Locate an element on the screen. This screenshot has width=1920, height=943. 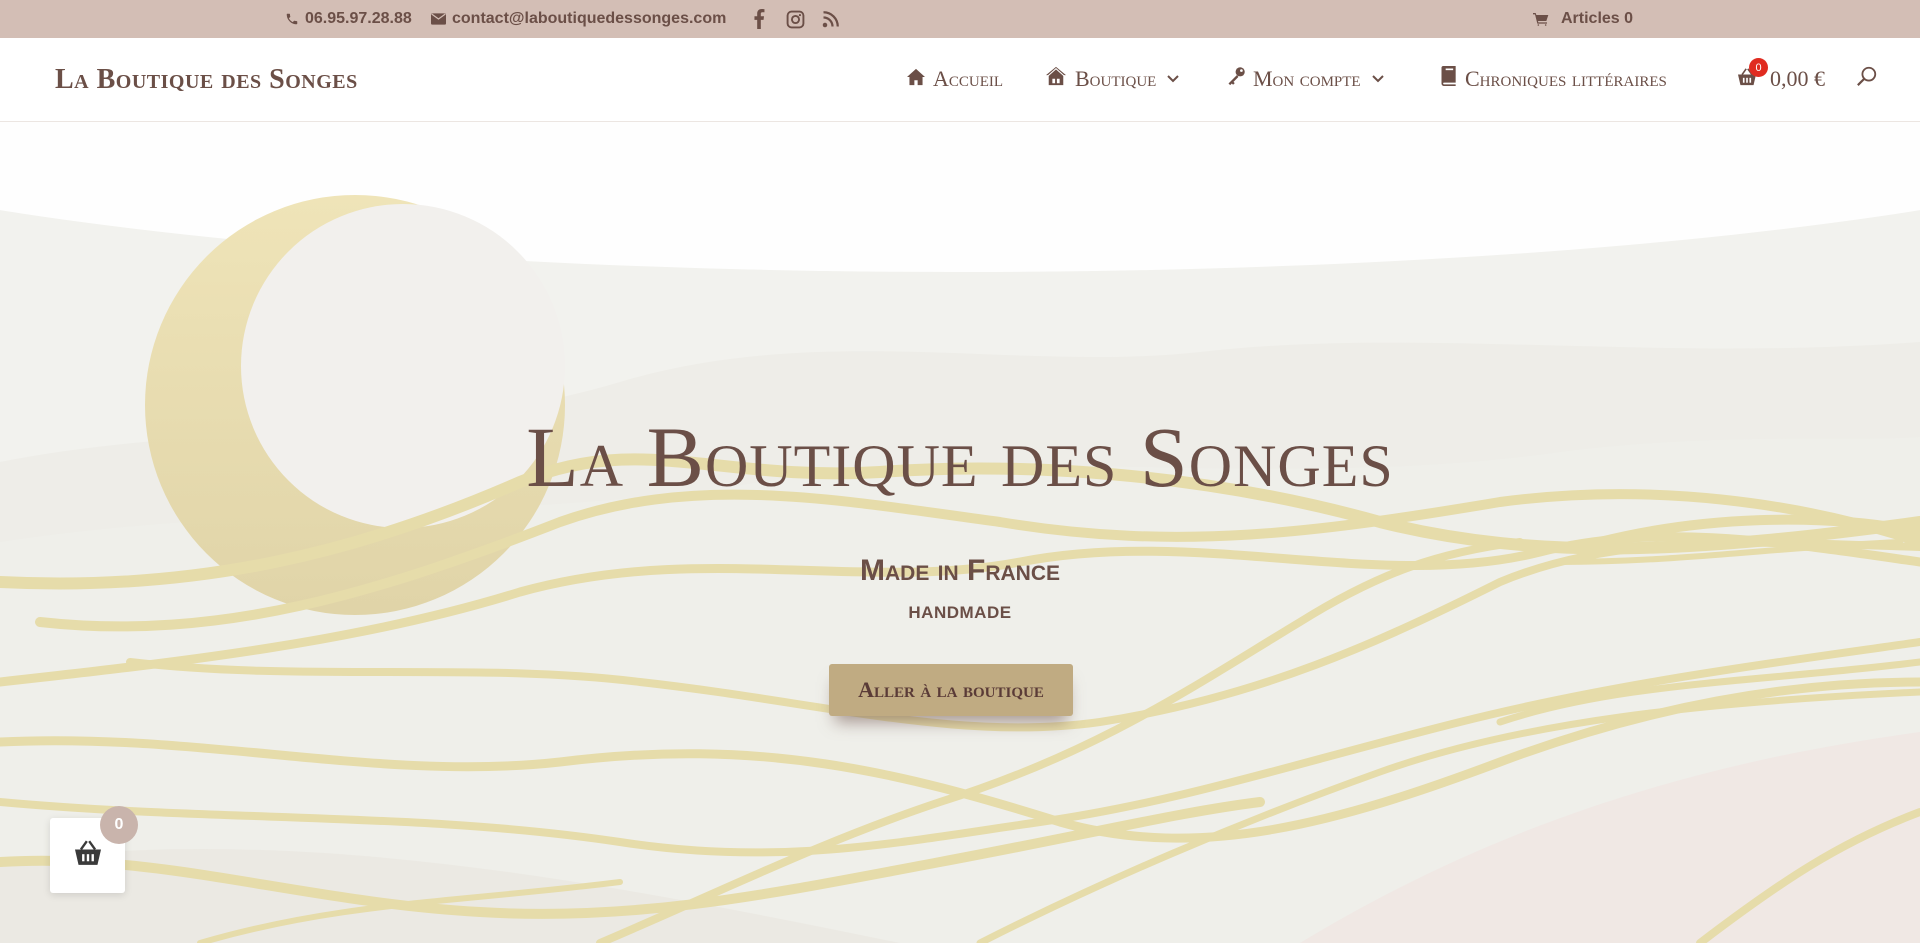
nav-mon-compte-label: Mon compte is located at coordinates (1307, 78).